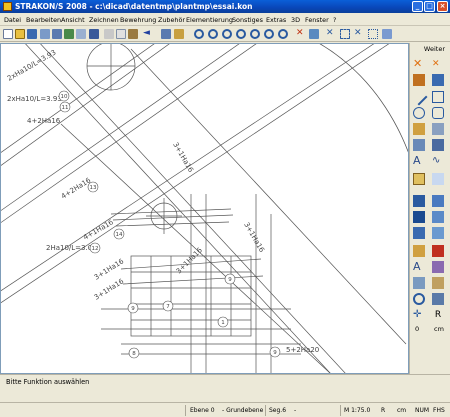 Image resolution: width=450 pixels, height=417 pixels. I want to click on rebar-table-icon, so click(438, 267).